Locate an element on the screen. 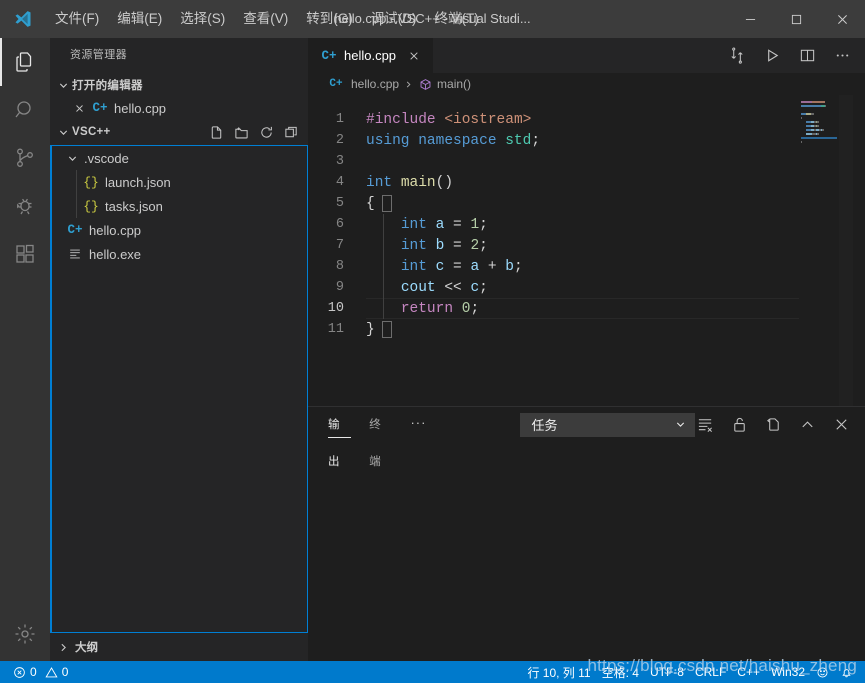 The height and width of the screenshot is (683, 865). code-line: 2 using namespace std; is located at coordinates (586, 140).